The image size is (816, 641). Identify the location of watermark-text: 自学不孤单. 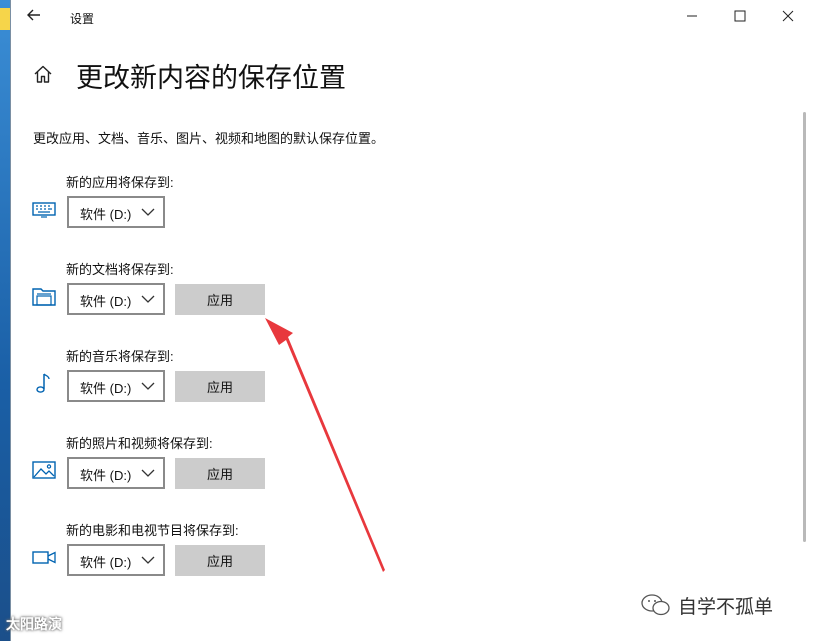
(726, 607).